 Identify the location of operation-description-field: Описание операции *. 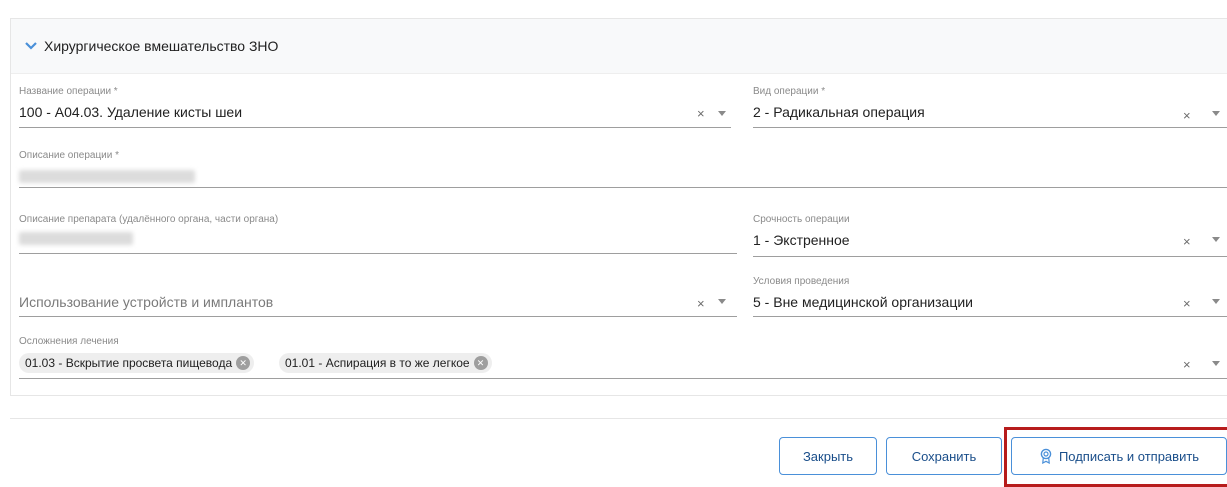
(623, 170).